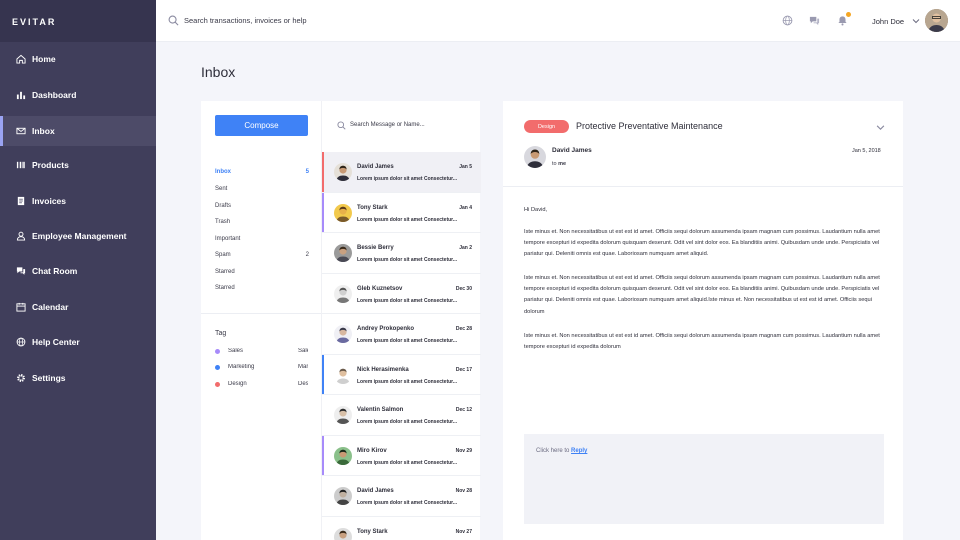 This screenshot has height=540, width=960. What do you see at coordinates (78, 165) in the screenshot?
I see `sidebar-item-products: Products` at bounding box center [78, 165].